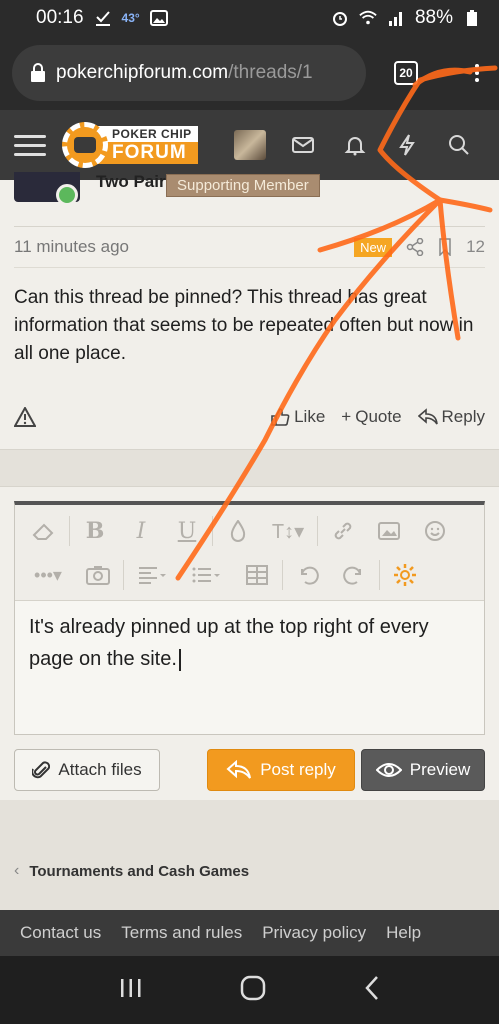  Describe the element at coordinates (314, 933) in the screenshot. I see `footer-link-privacy: Privacy policy` at that location.